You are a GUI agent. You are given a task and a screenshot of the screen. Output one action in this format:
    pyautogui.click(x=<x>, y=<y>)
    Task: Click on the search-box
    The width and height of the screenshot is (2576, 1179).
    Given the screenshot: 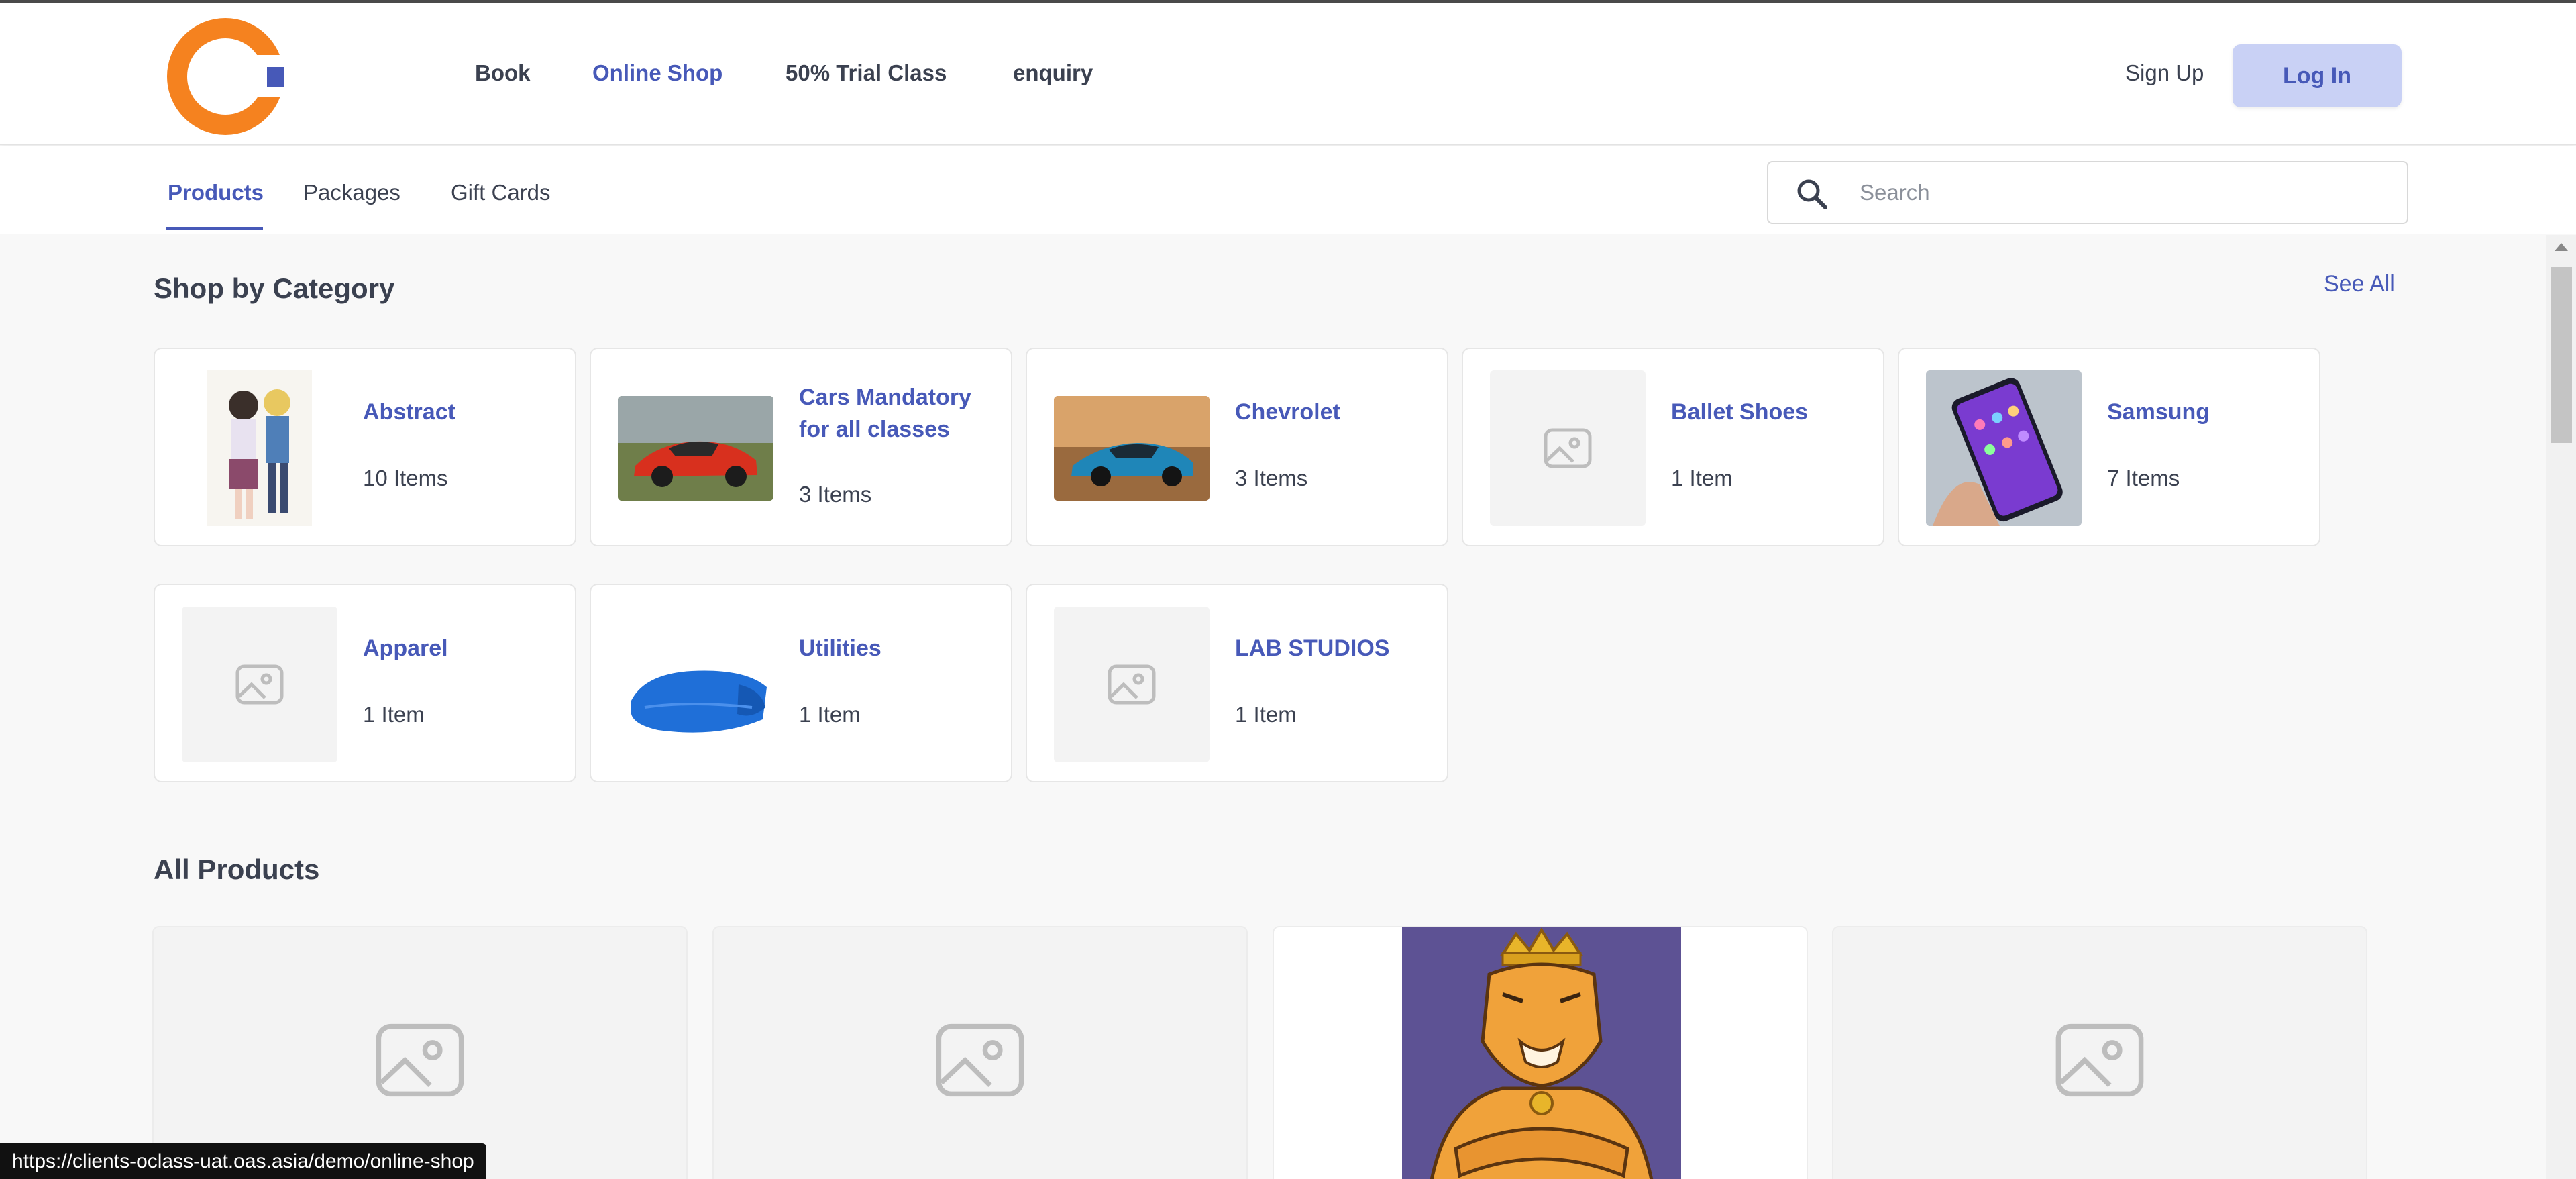 What is the action you would take?
    pyautogui.click(x=2087, y=192)
    